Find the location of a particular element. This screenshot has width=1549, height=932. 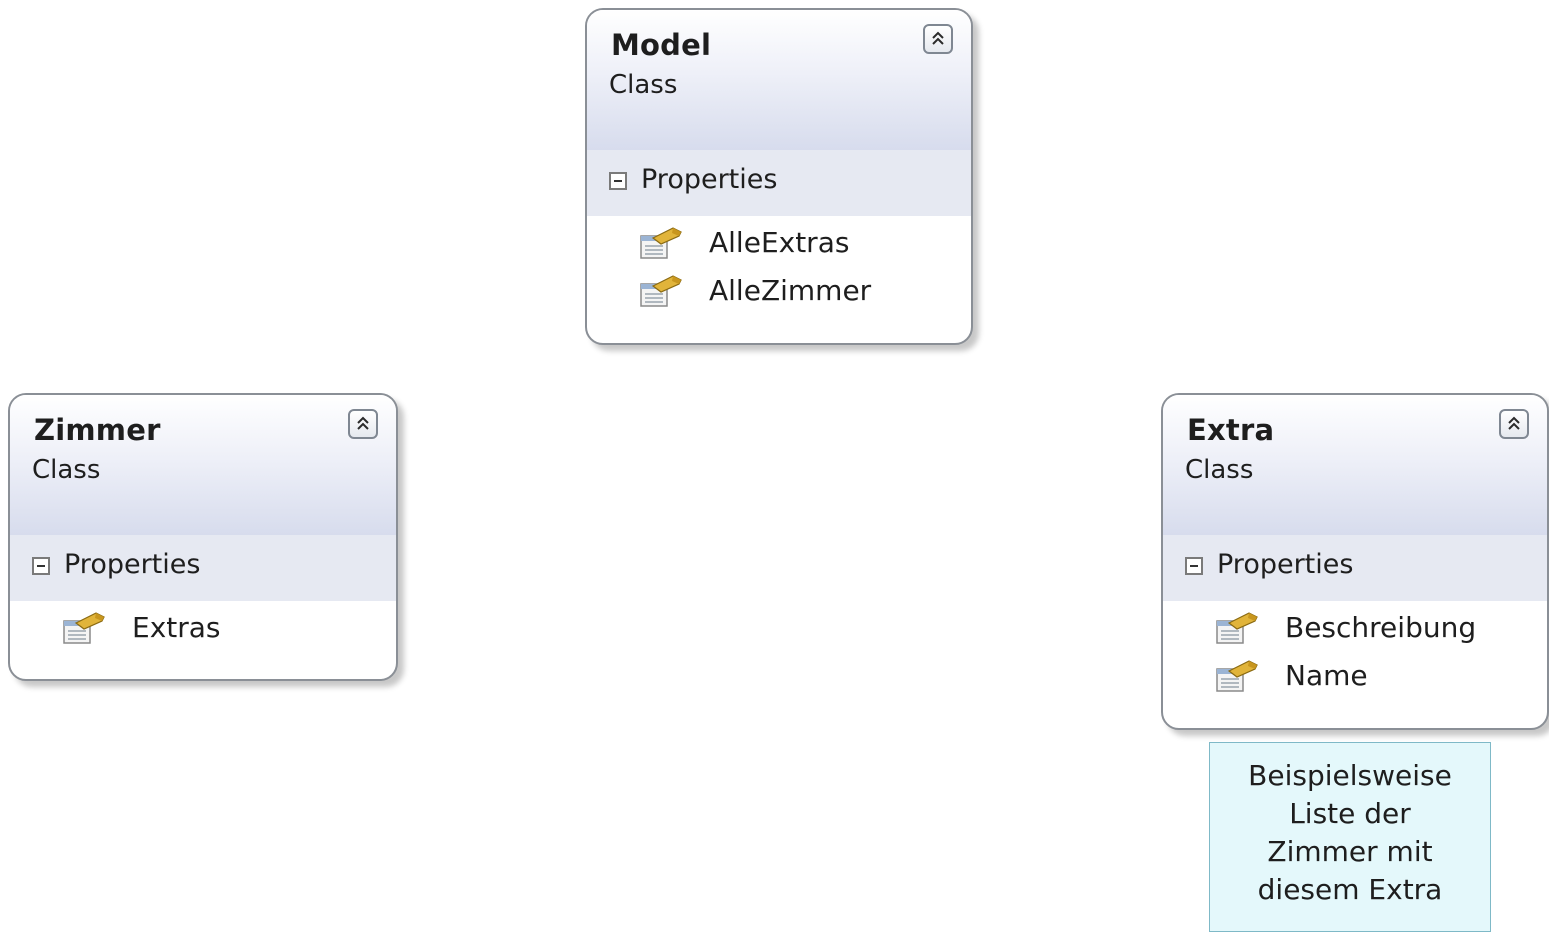

class-name: Zimmer is located at coordinates (97, 430).